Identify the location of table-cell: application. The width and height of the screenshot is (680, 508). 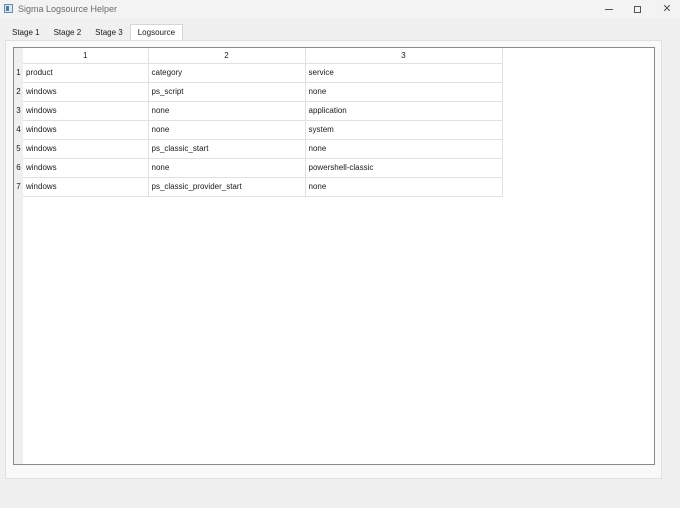
(404, 111).